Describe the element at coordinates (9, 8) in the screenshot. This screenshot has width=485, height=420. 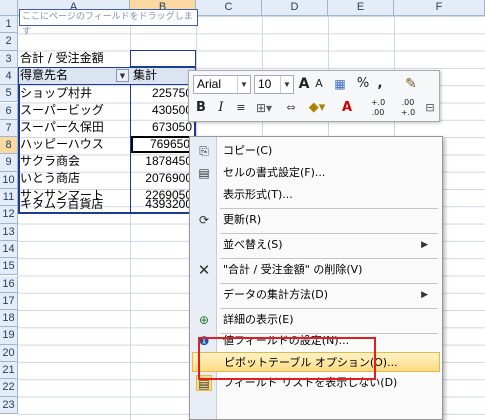
I see `select-all-corner` at that location.